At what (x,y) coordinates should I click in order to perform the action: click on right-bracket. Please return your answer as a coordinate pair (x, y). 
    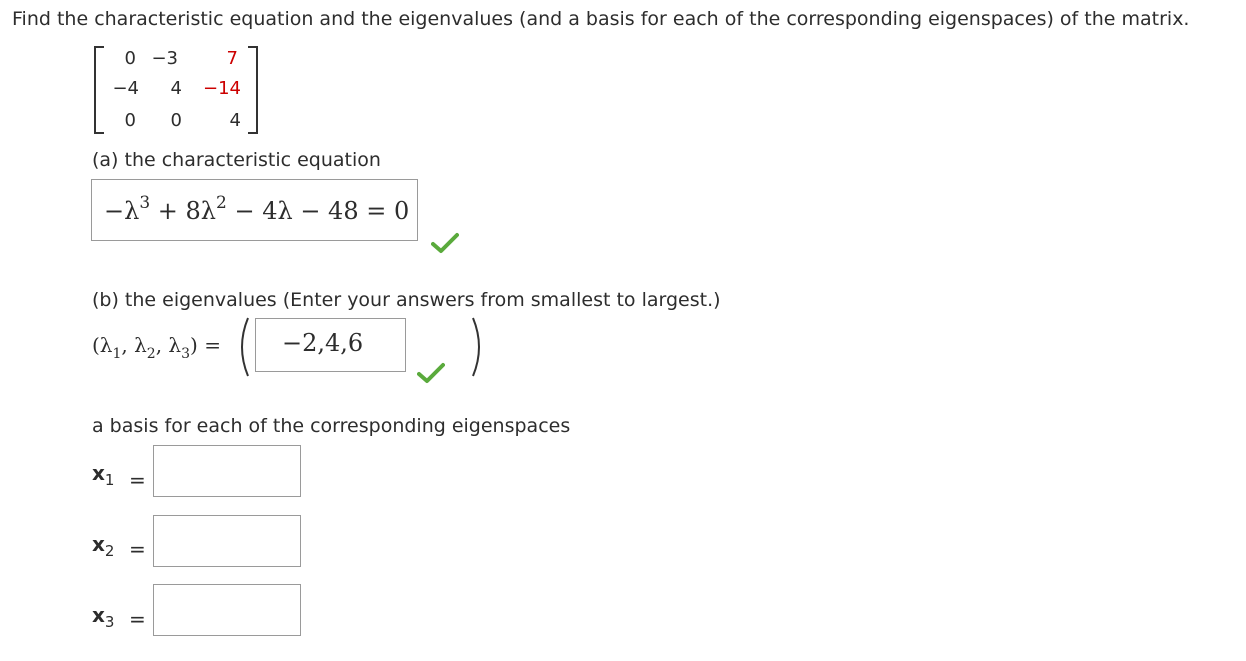
    Looking at the image, I should click on (253, 90).